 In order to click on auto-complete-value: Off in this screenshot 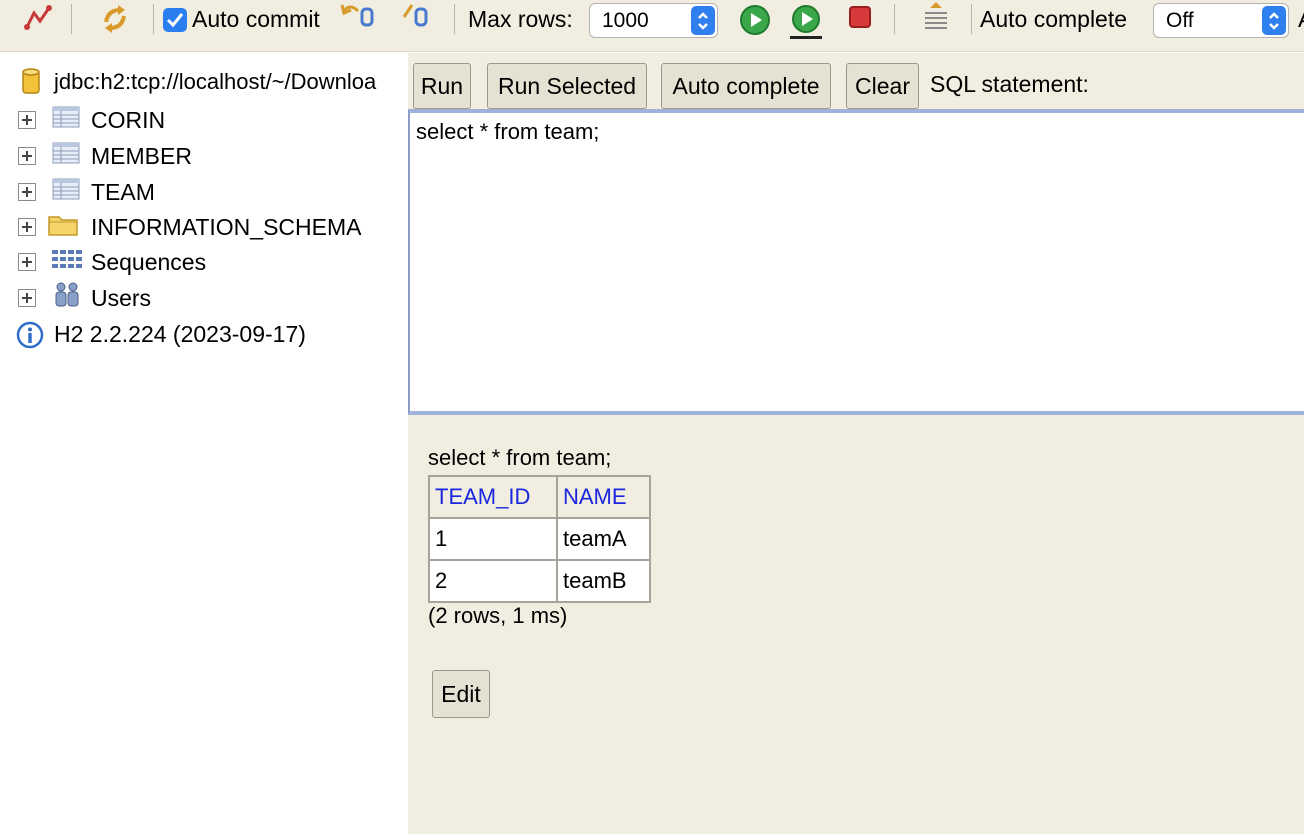, I will do `click(1180, 20)`.